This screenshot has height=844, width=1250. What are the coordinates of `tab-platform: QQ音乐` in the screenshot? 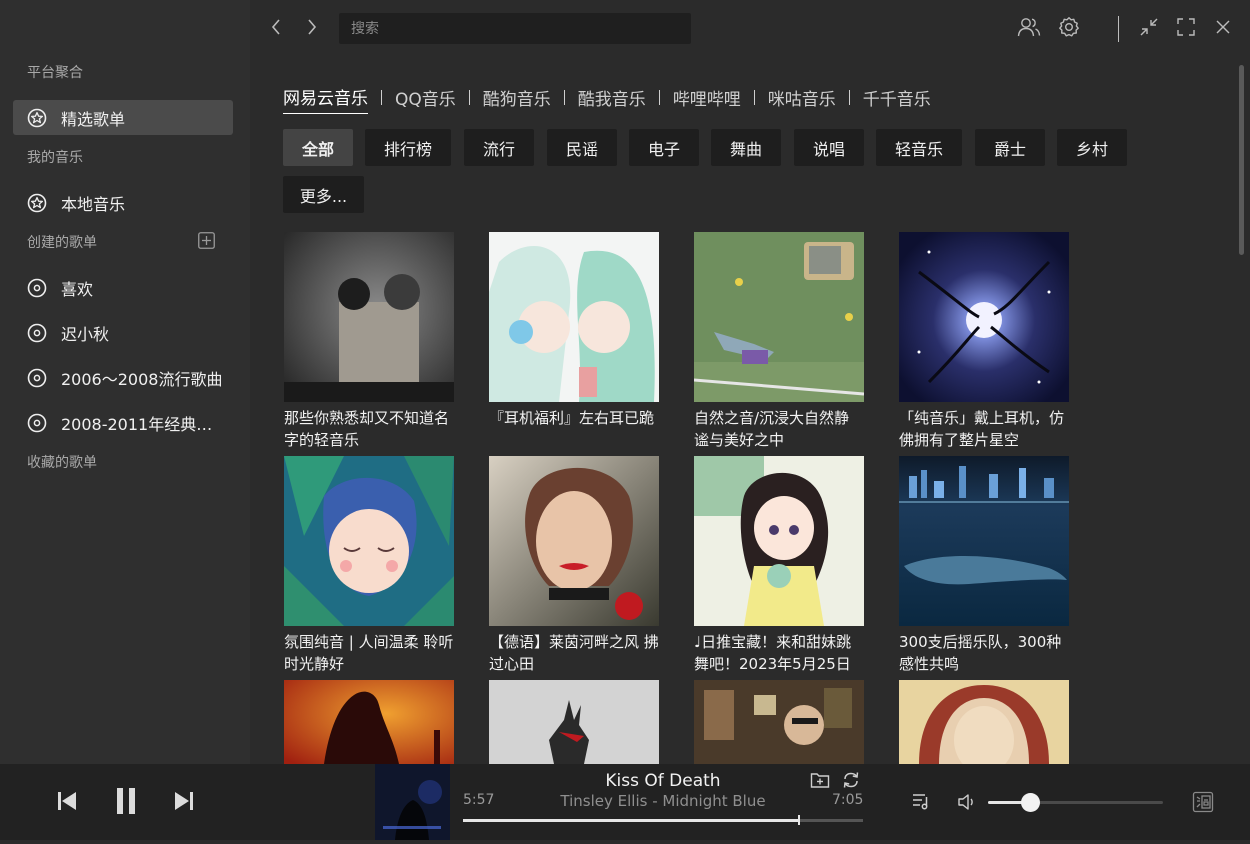 It's located at (425, 99).